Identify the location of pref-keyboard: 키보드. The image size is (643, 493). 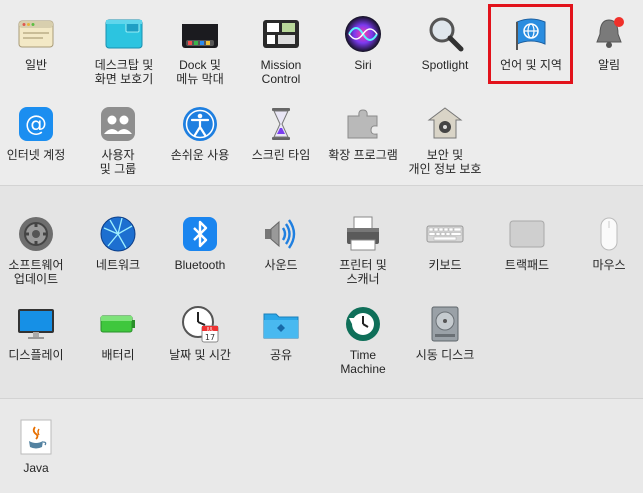
(445, 243).